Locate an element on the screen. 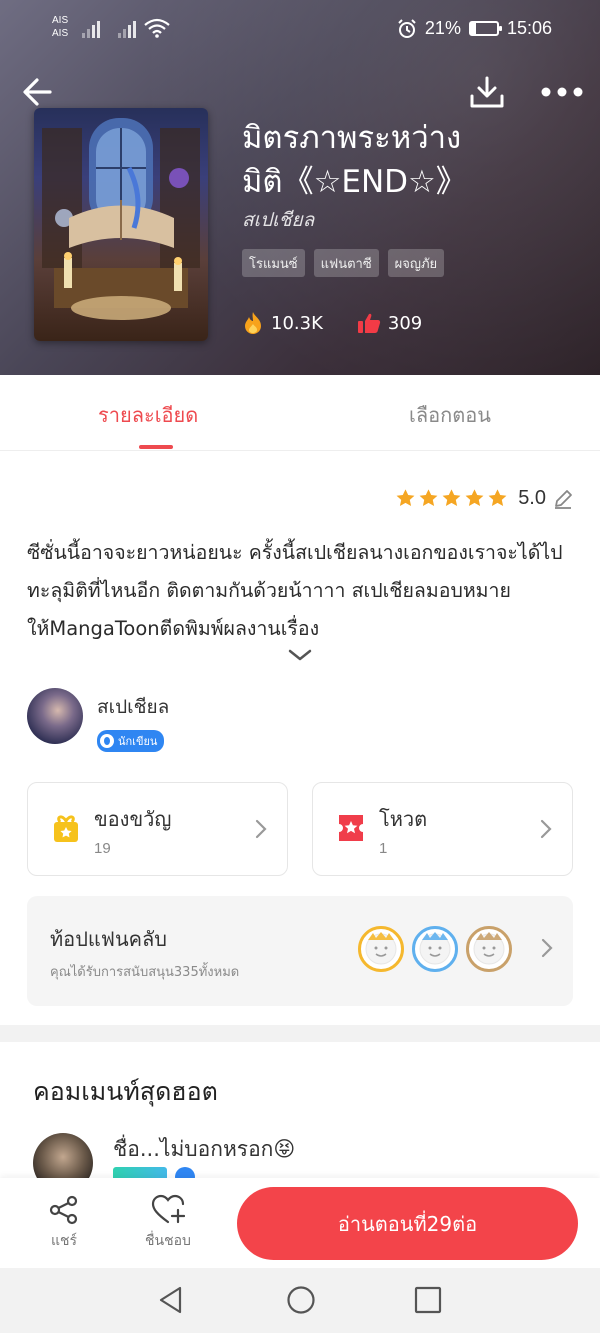 The width and height of the screenshot is (600, 1333). favorite-button: ชื่นชอบ is located at coordinates (168, 1223).